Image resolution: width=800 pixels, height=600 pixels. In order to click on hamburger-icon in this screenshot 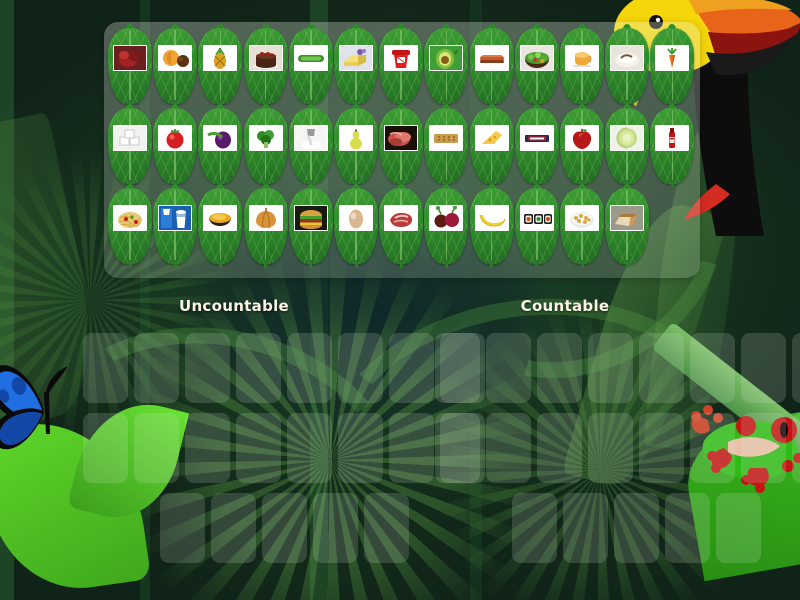, I will do `click(310, 218)`.